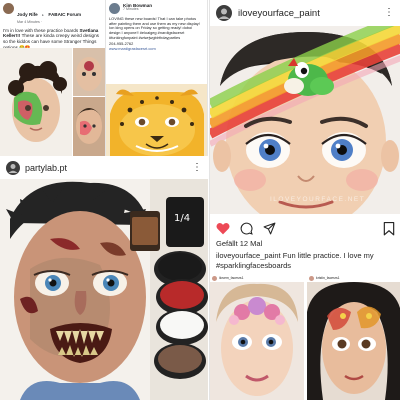 This screenshot has height=400, width=400. I want to click on mini-username: kristin_facesrs1, so click(328, 278).